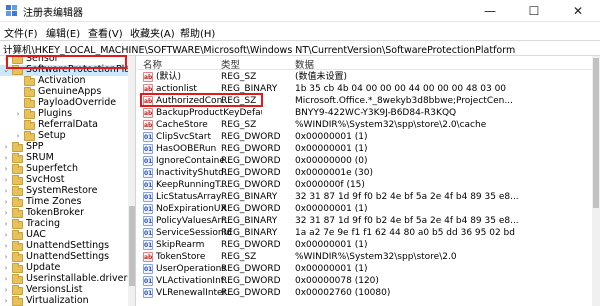 Image resolution: width=600 pixels, height=306 pixels. What do you see at coordinates (40, 157) in the screenshot?
I see `tree-item-label: SRUM` at bounding box center [40, 157].